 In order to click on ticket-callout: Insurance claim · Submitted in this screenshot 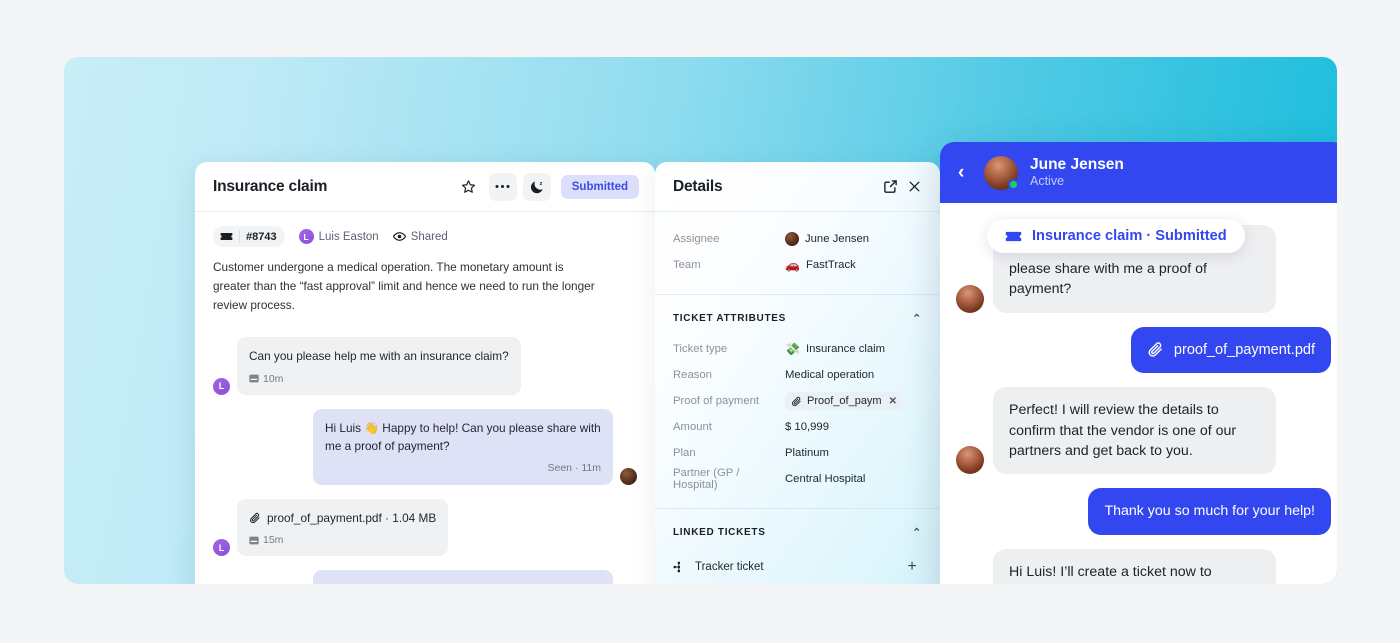, I will do `click(1116, 236)`.